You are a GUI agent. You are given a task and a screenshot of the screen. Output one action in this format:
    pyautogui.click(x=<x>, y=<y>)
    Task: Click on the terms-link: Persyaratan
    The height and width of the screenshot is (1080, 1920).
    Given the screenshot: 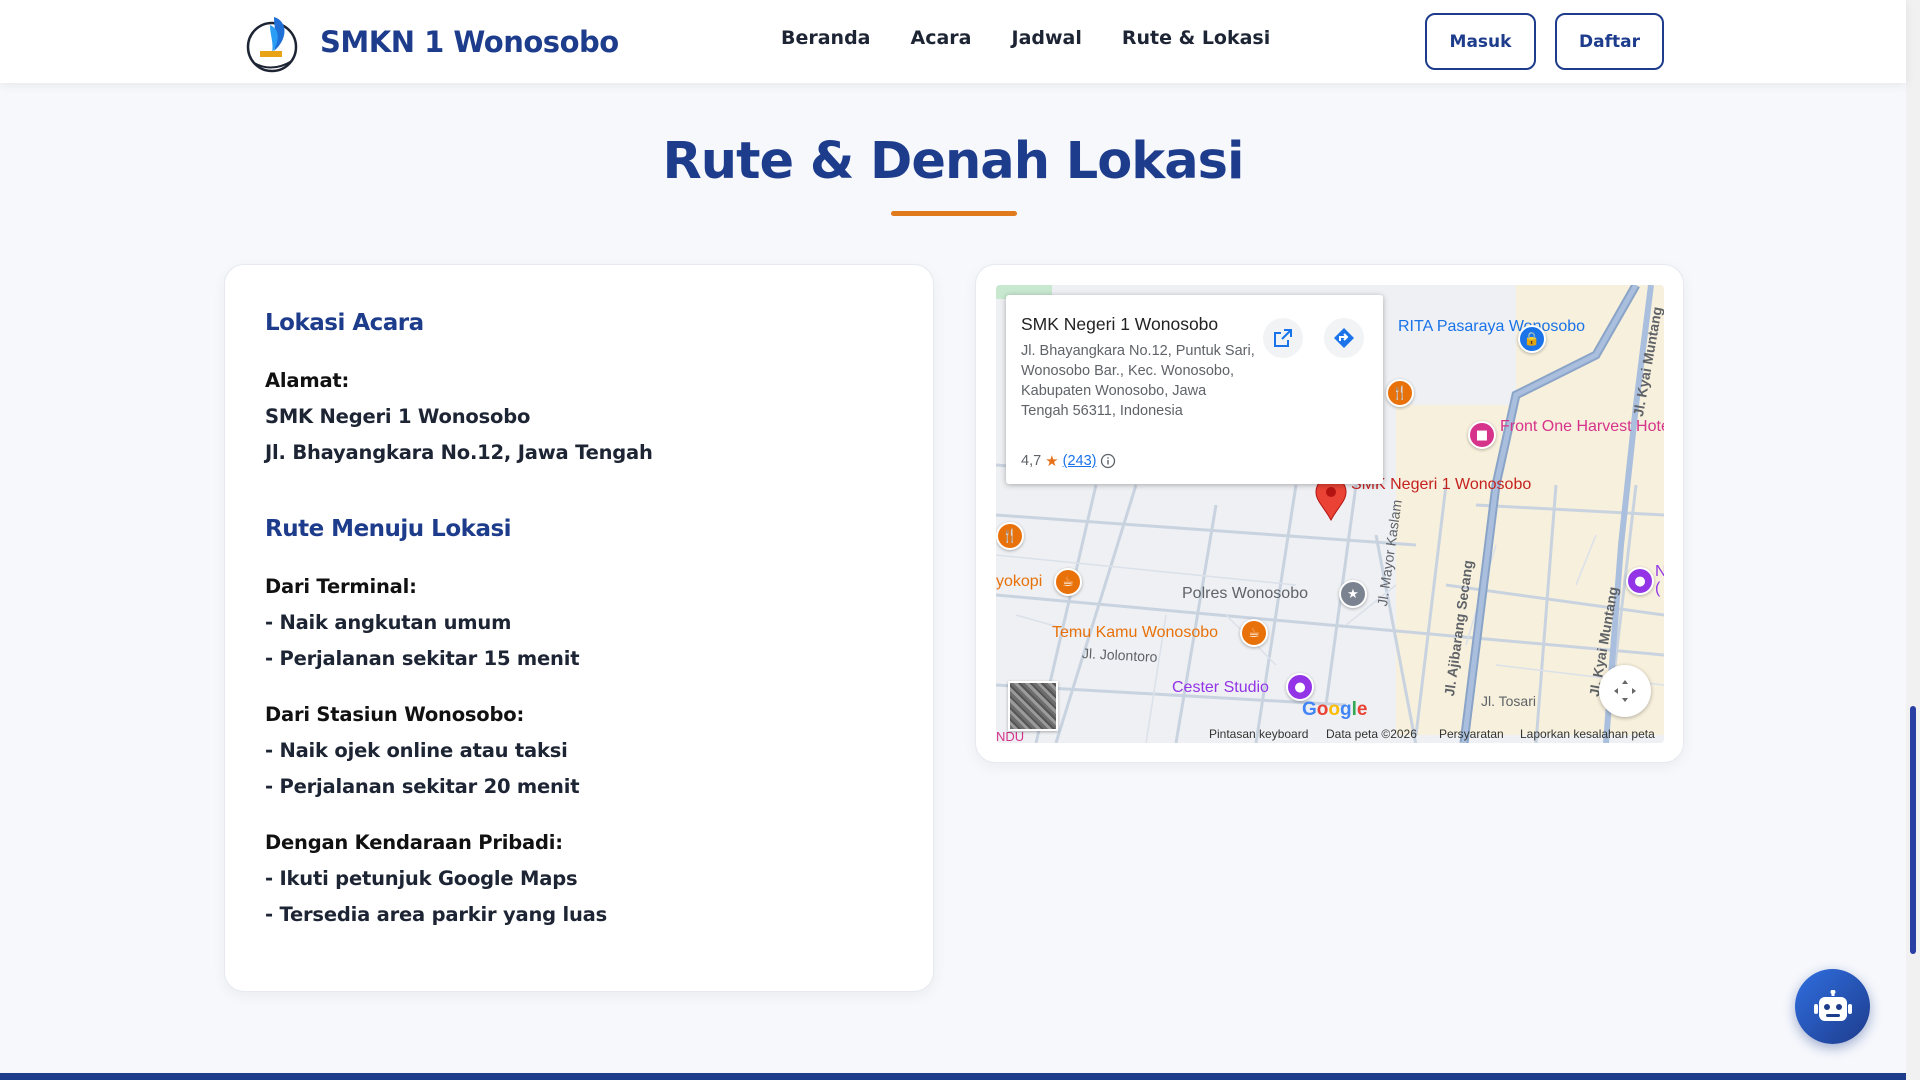 What is the action you would take?
    pyautogui.click(x=1471, y=734)
    